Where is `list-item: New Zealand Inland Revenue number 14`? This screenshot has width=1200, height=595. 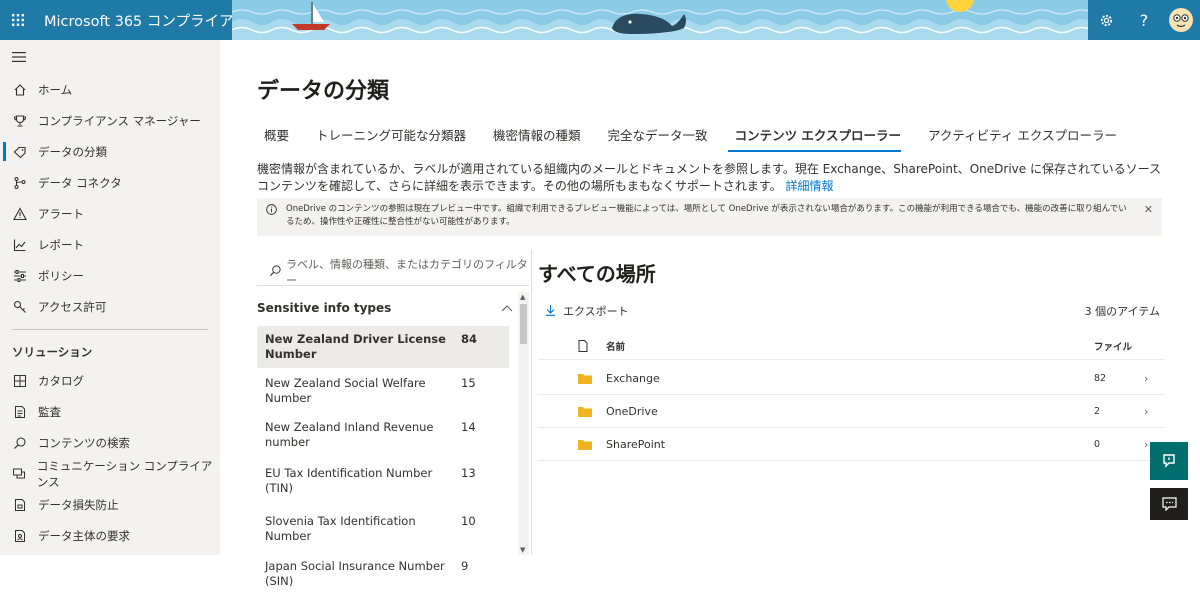
list-item: New Zealand Inland Revenue number 14 is located at coordinates (383, 436).